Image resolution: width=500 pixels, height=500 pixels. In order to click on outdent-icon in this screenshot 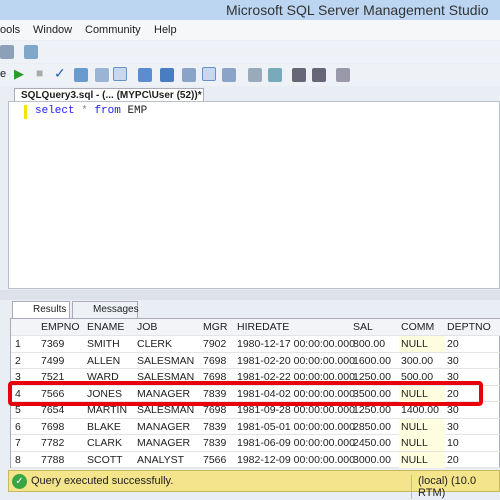, I will do `click(299, 75)`.